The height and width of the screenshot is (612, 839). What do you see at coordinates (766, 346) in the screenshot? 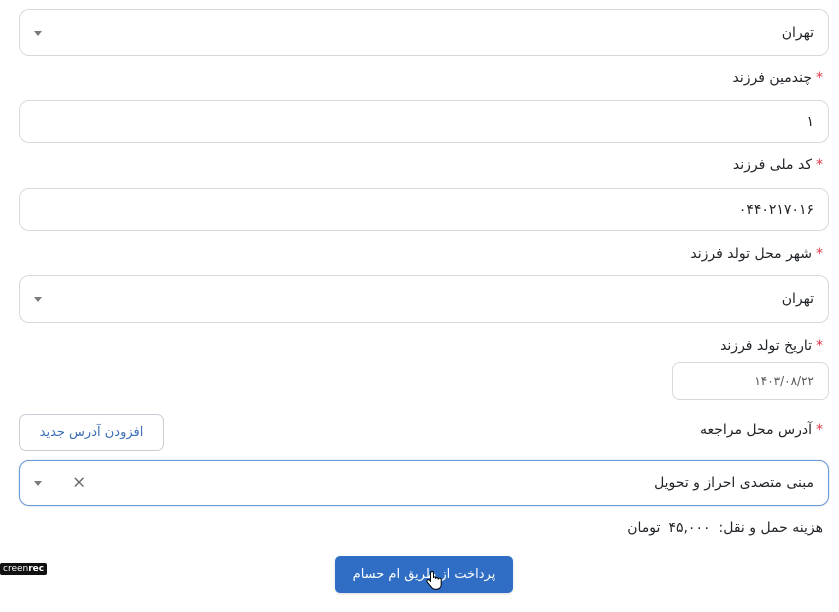
I see `child-birth-date-label-text: تاریخ تولد فرزند` at bounding box center [766, 346].